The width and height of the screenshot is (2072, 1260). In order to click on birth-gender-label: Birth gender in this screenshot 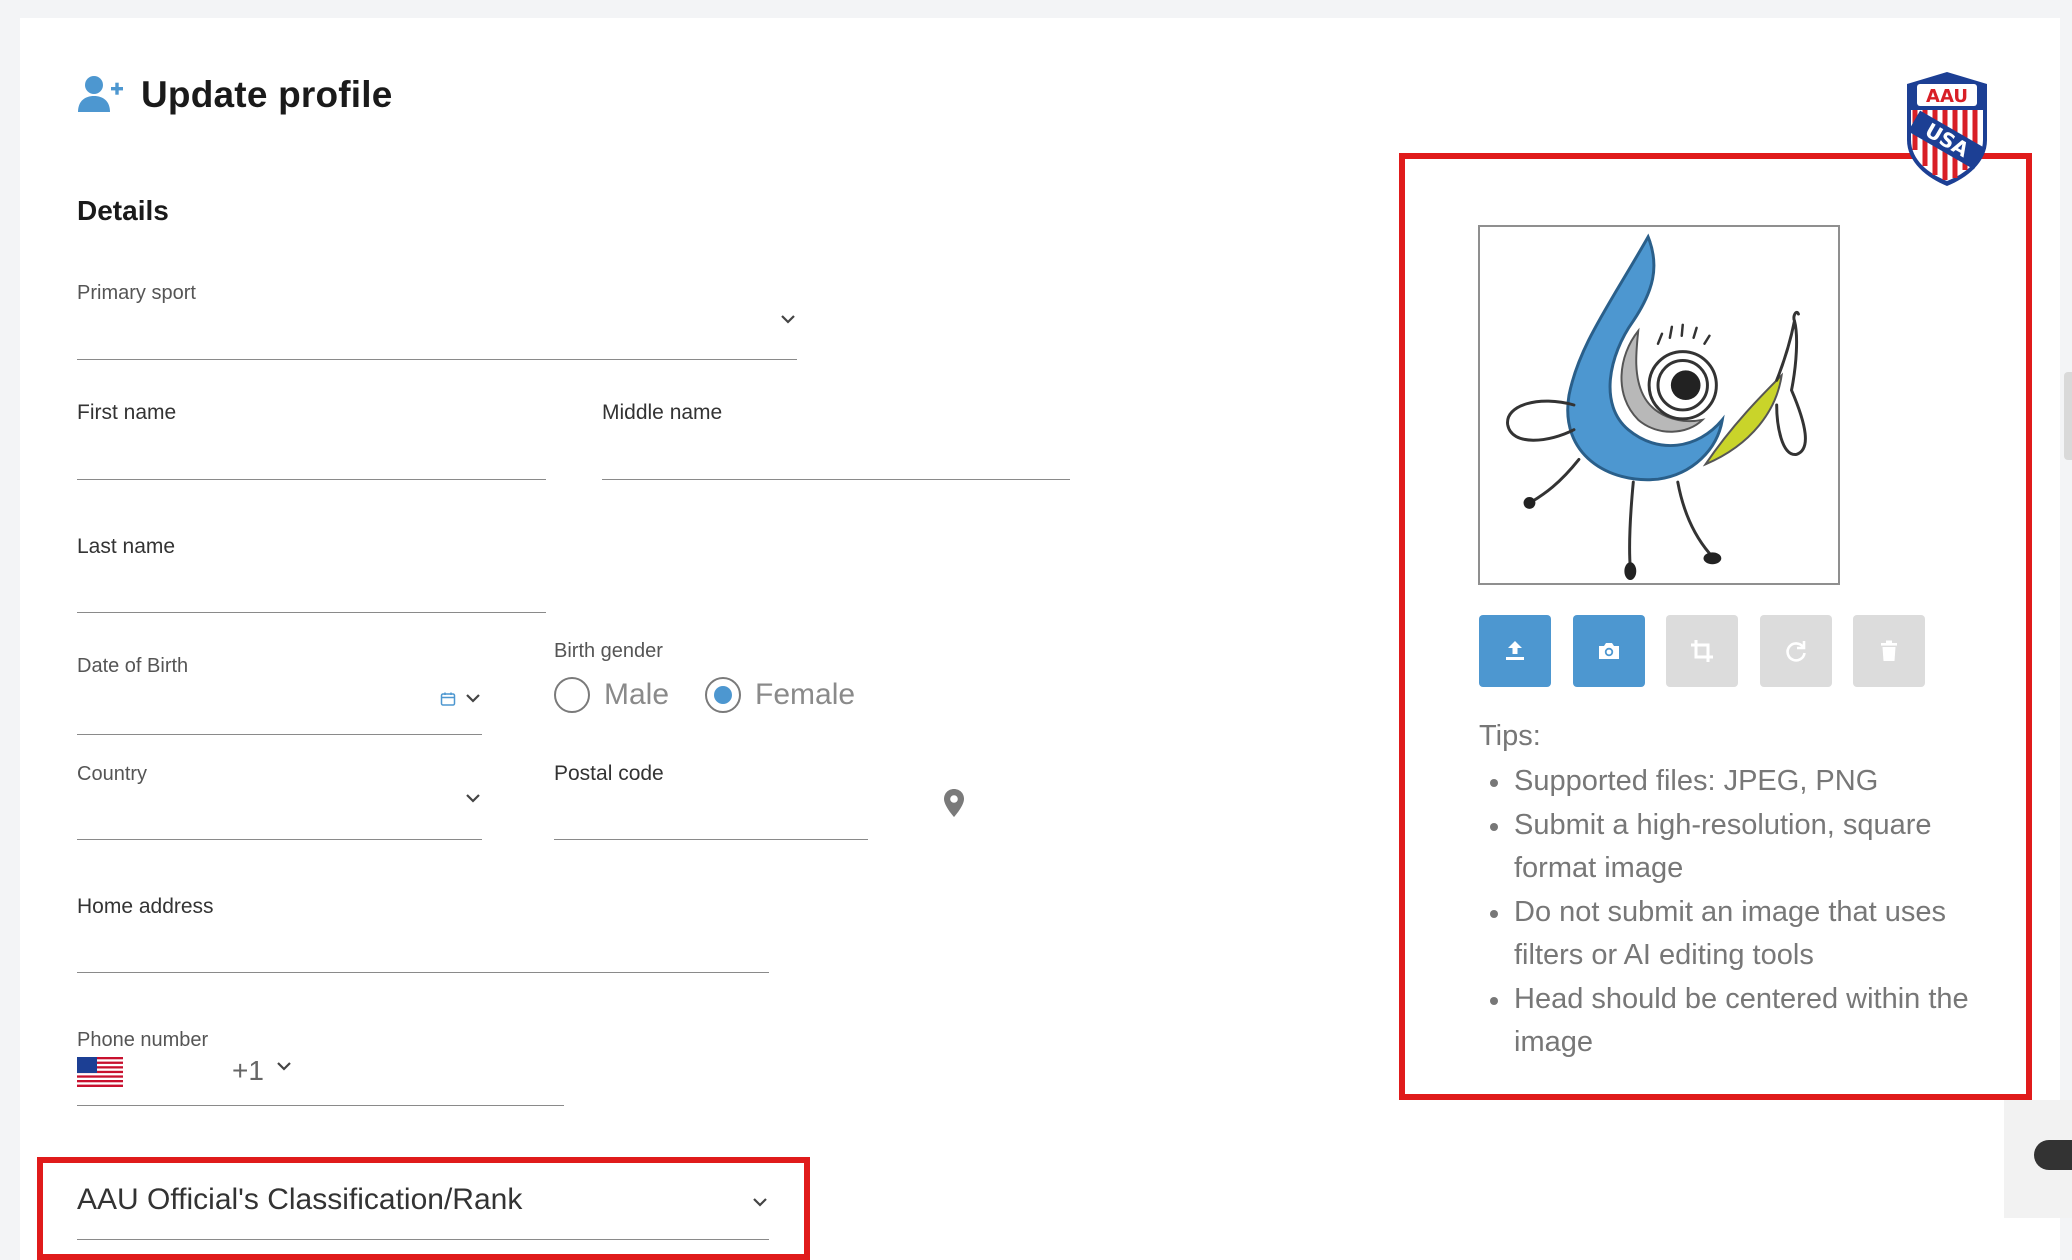, I will do `click(608, 651)`.